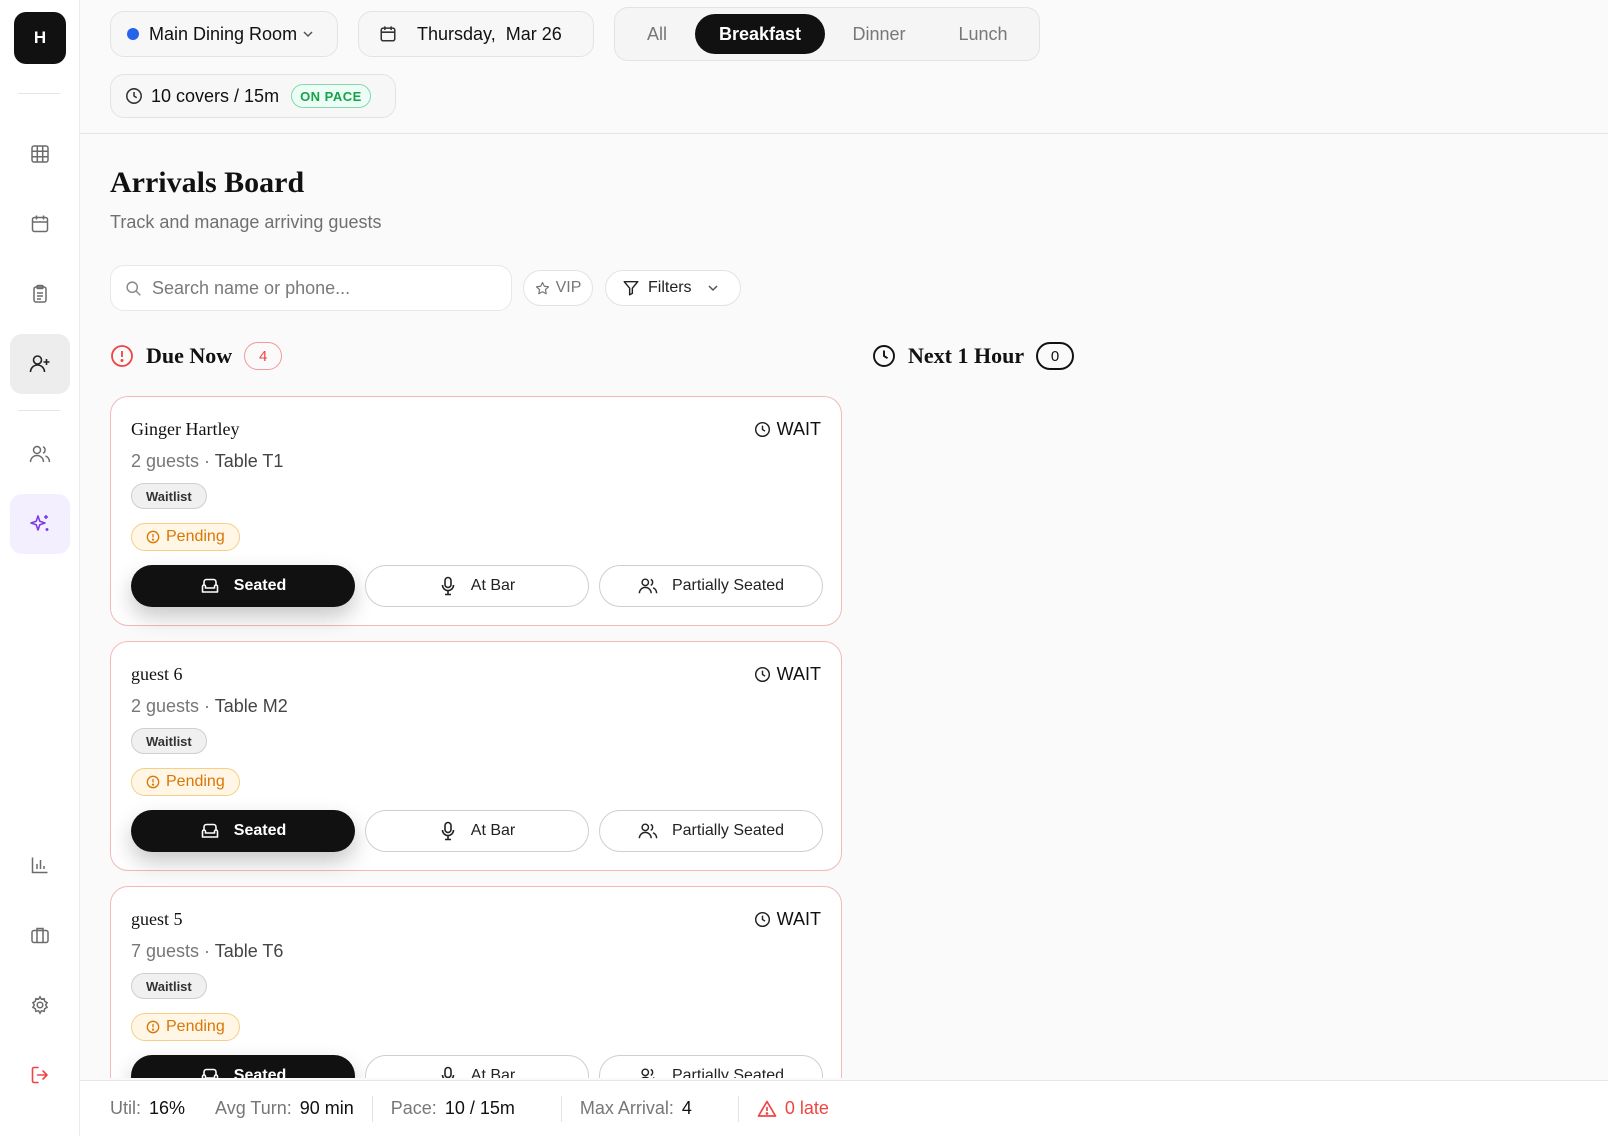 This screenshot has height=1136, width=1608. I want to click on late-indicator: 0 late, so click(793, 1108).